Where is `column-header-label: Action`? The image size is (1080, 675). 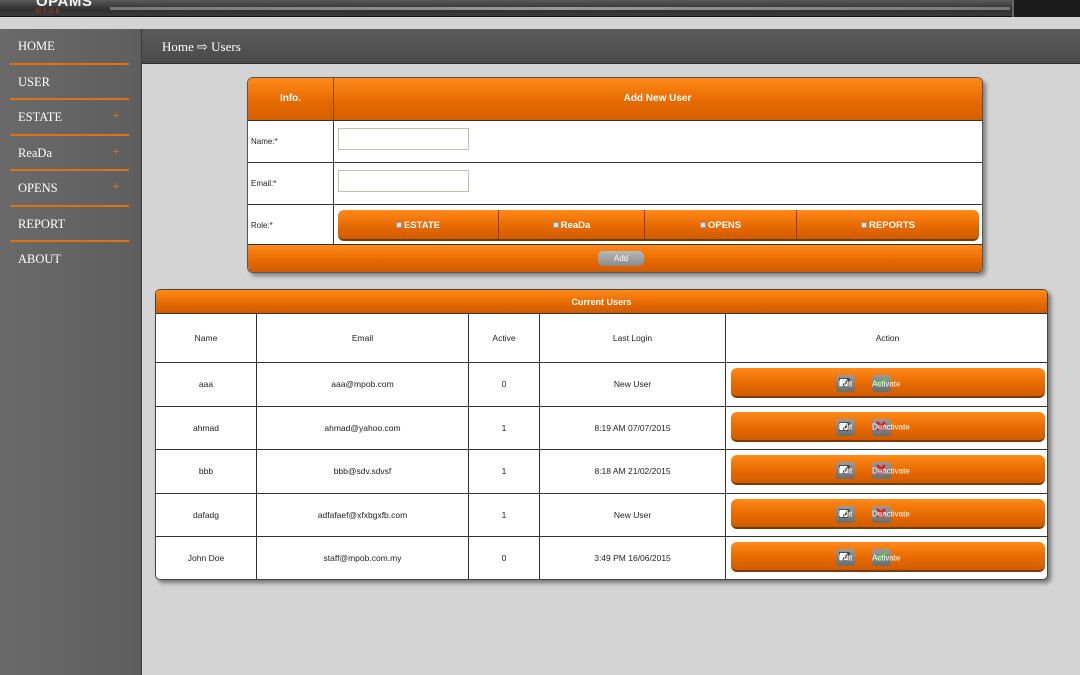 column-header-label: Action is located at coordinates (887, 338).